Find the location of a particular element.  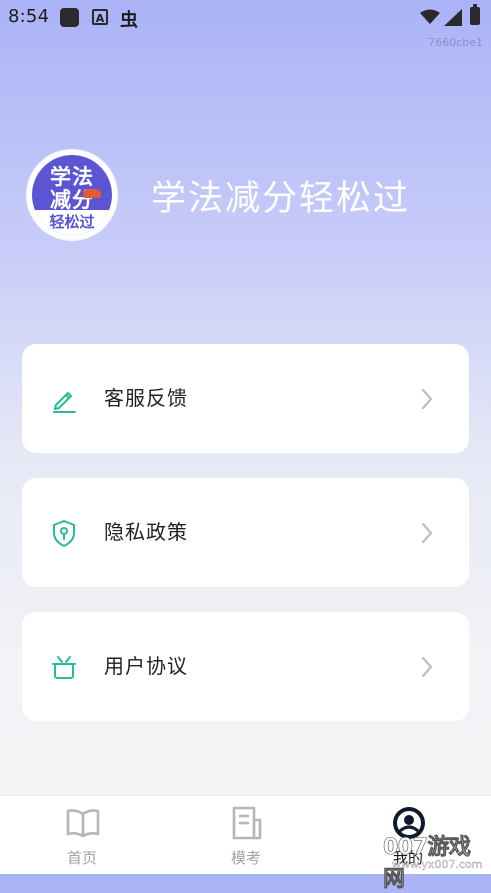

avatar-badge: 学法 减分 轻松过 is located at coordinates (72, 195).